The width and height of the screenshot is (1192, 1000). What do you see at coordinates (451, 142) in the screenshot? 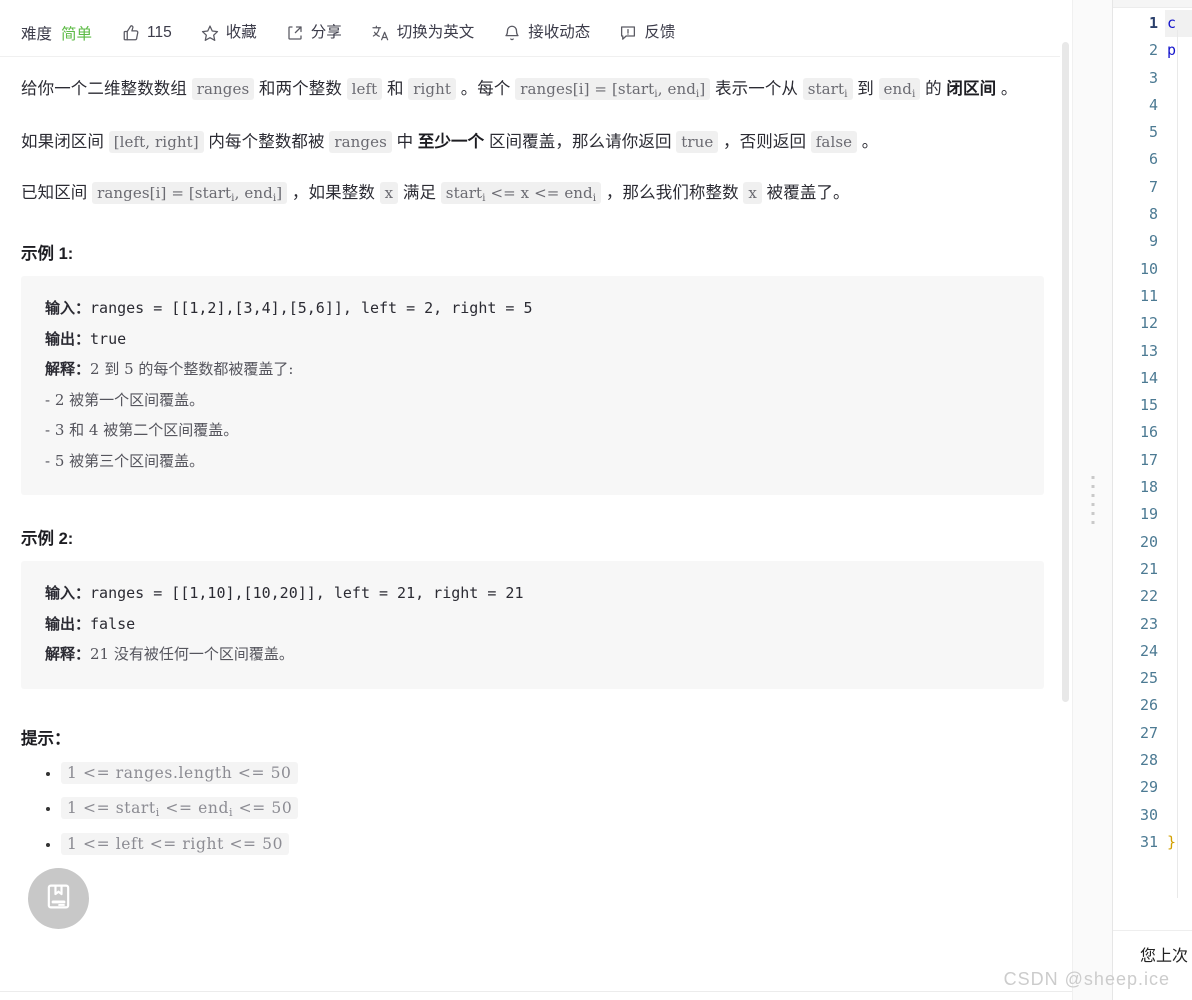
I see `emphasis-text: 至少一个` at bounding box center [451, 142].